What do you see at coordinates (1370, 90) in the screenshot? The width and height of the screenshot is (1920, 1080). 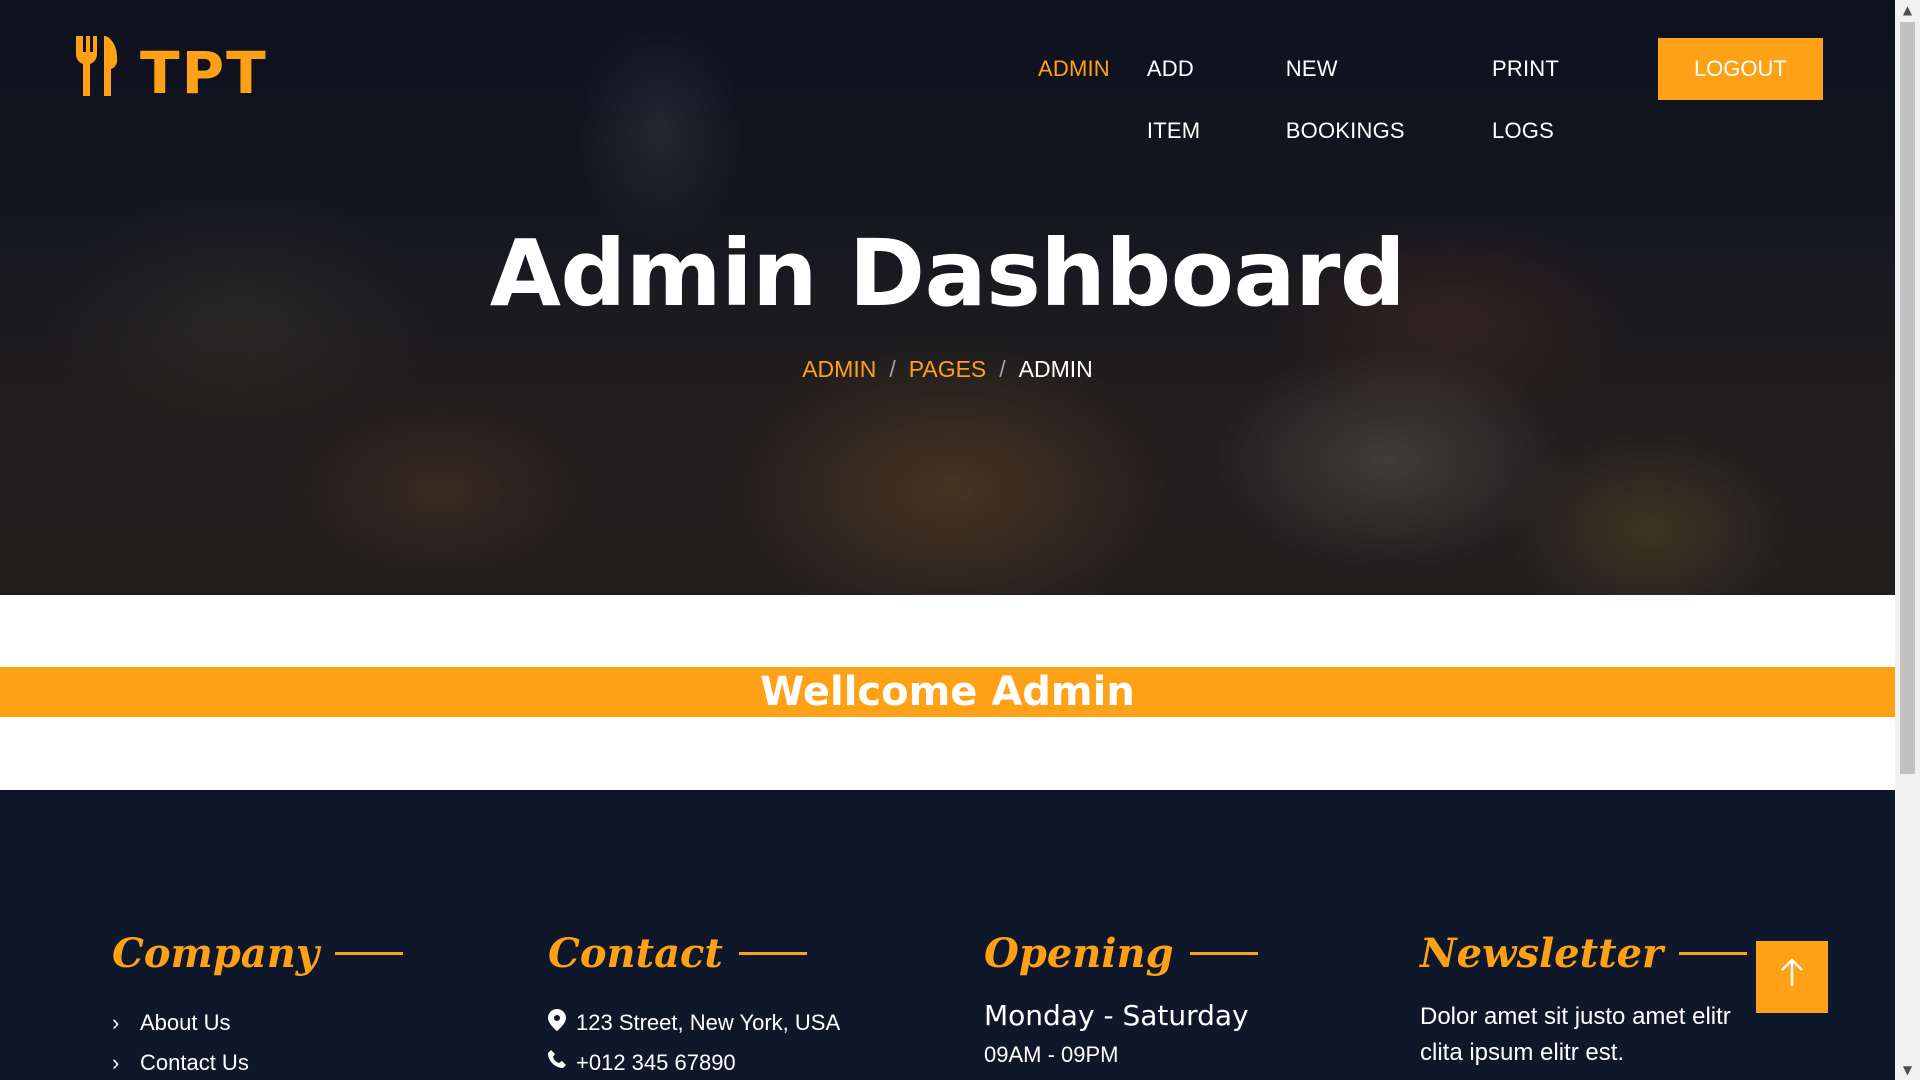 I see `nav-item-new-bookings: NEW BOOKINGS` at bounding box center [1370, 90].